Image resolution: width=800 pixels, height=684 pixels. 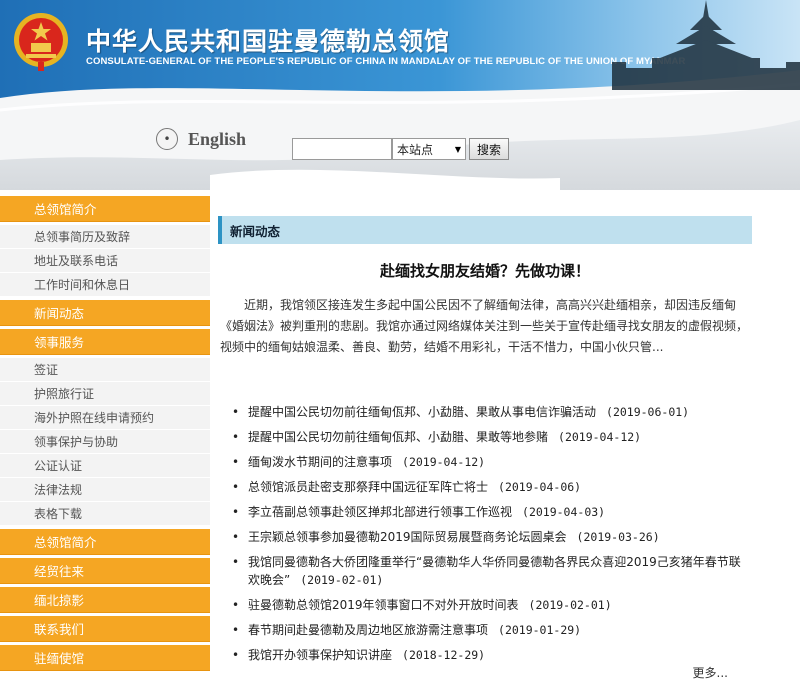 I want to click on sidebar-item-consular-services: 领事服务, so click(x=105, y=342).